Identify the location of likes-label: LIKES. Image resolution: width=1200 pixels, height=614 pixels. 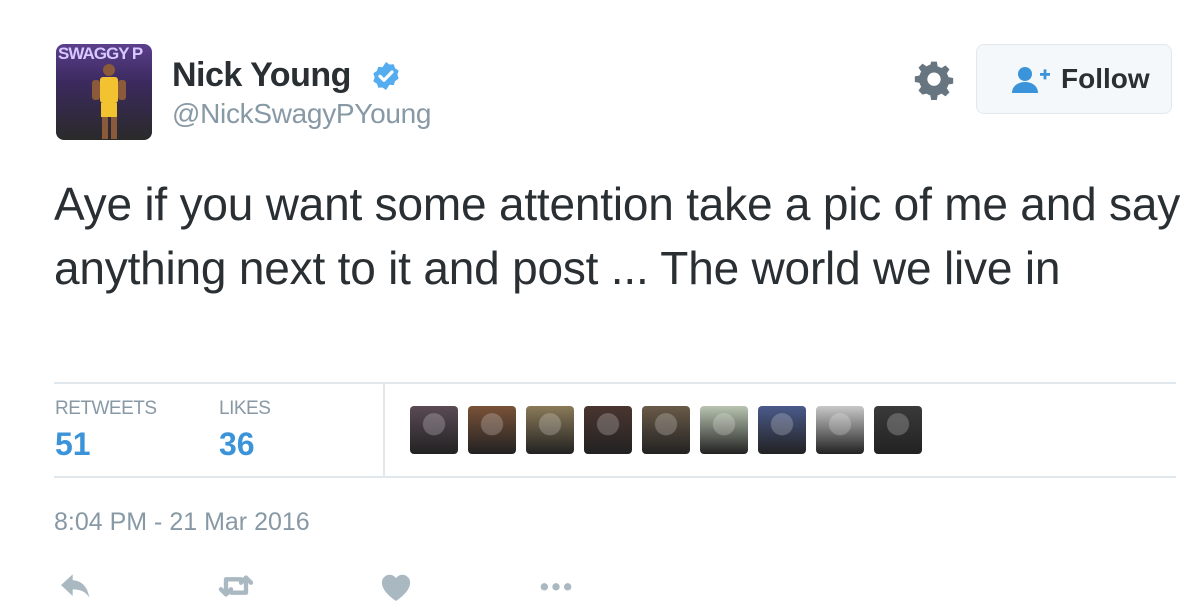
(245, 408).